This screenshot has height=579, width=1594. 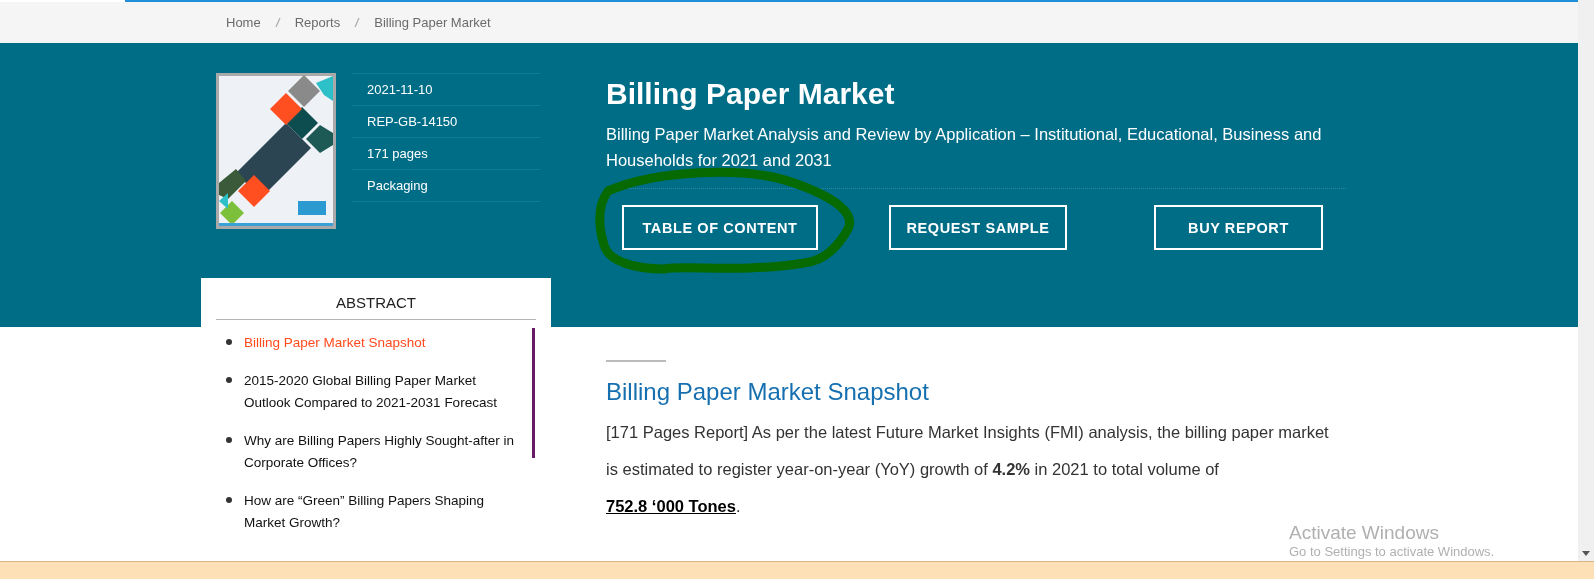 I want to click on action-button: BUY REPORT, so click(x=1238, y=227).